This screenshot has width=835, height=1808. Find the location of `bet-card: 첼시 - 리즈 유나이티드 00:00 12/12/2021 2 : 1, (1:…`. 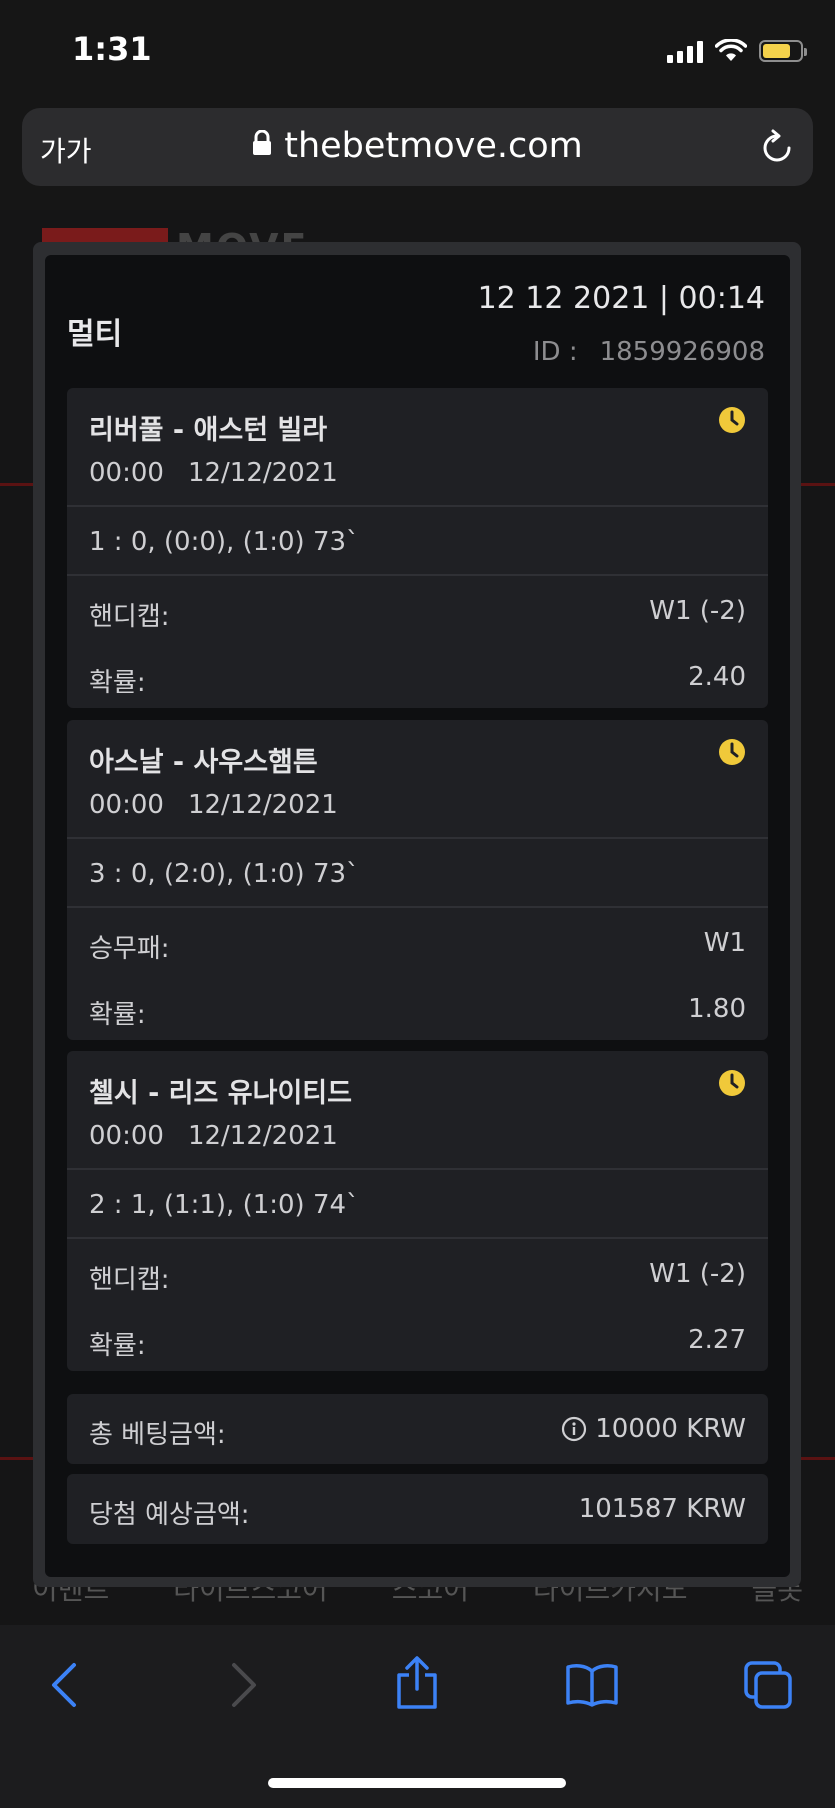

bet-card: 첼시 - 리즈 유나이티드 00:00 12/12/2021 2 : 1, (1:… is located at coordinates (417, 1211).